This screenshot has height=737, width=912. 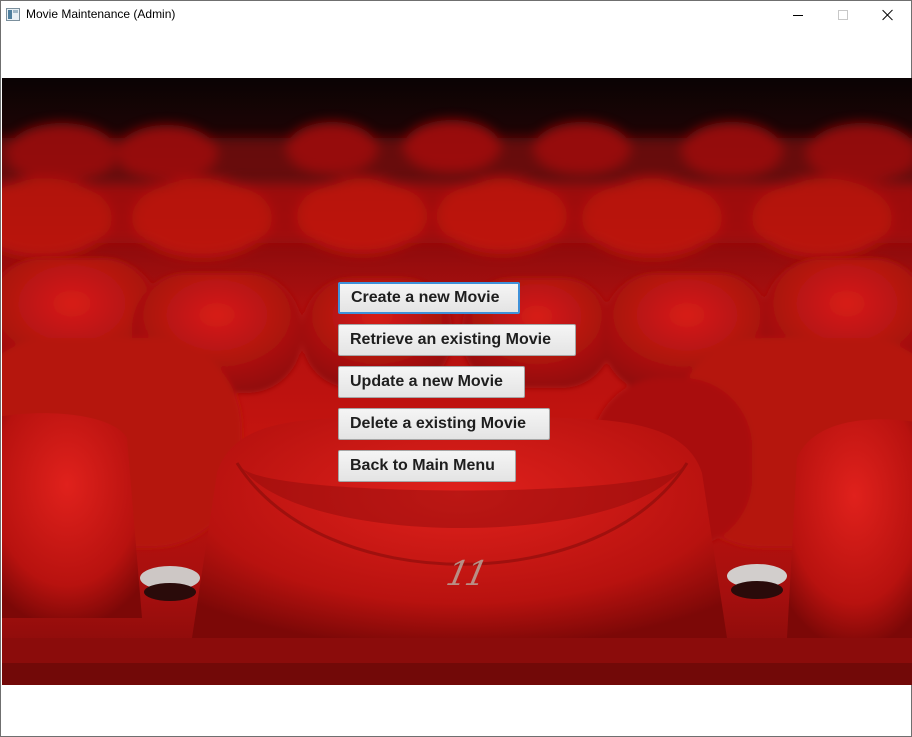 I want to click on close-icon, so click(x=888, y=15).